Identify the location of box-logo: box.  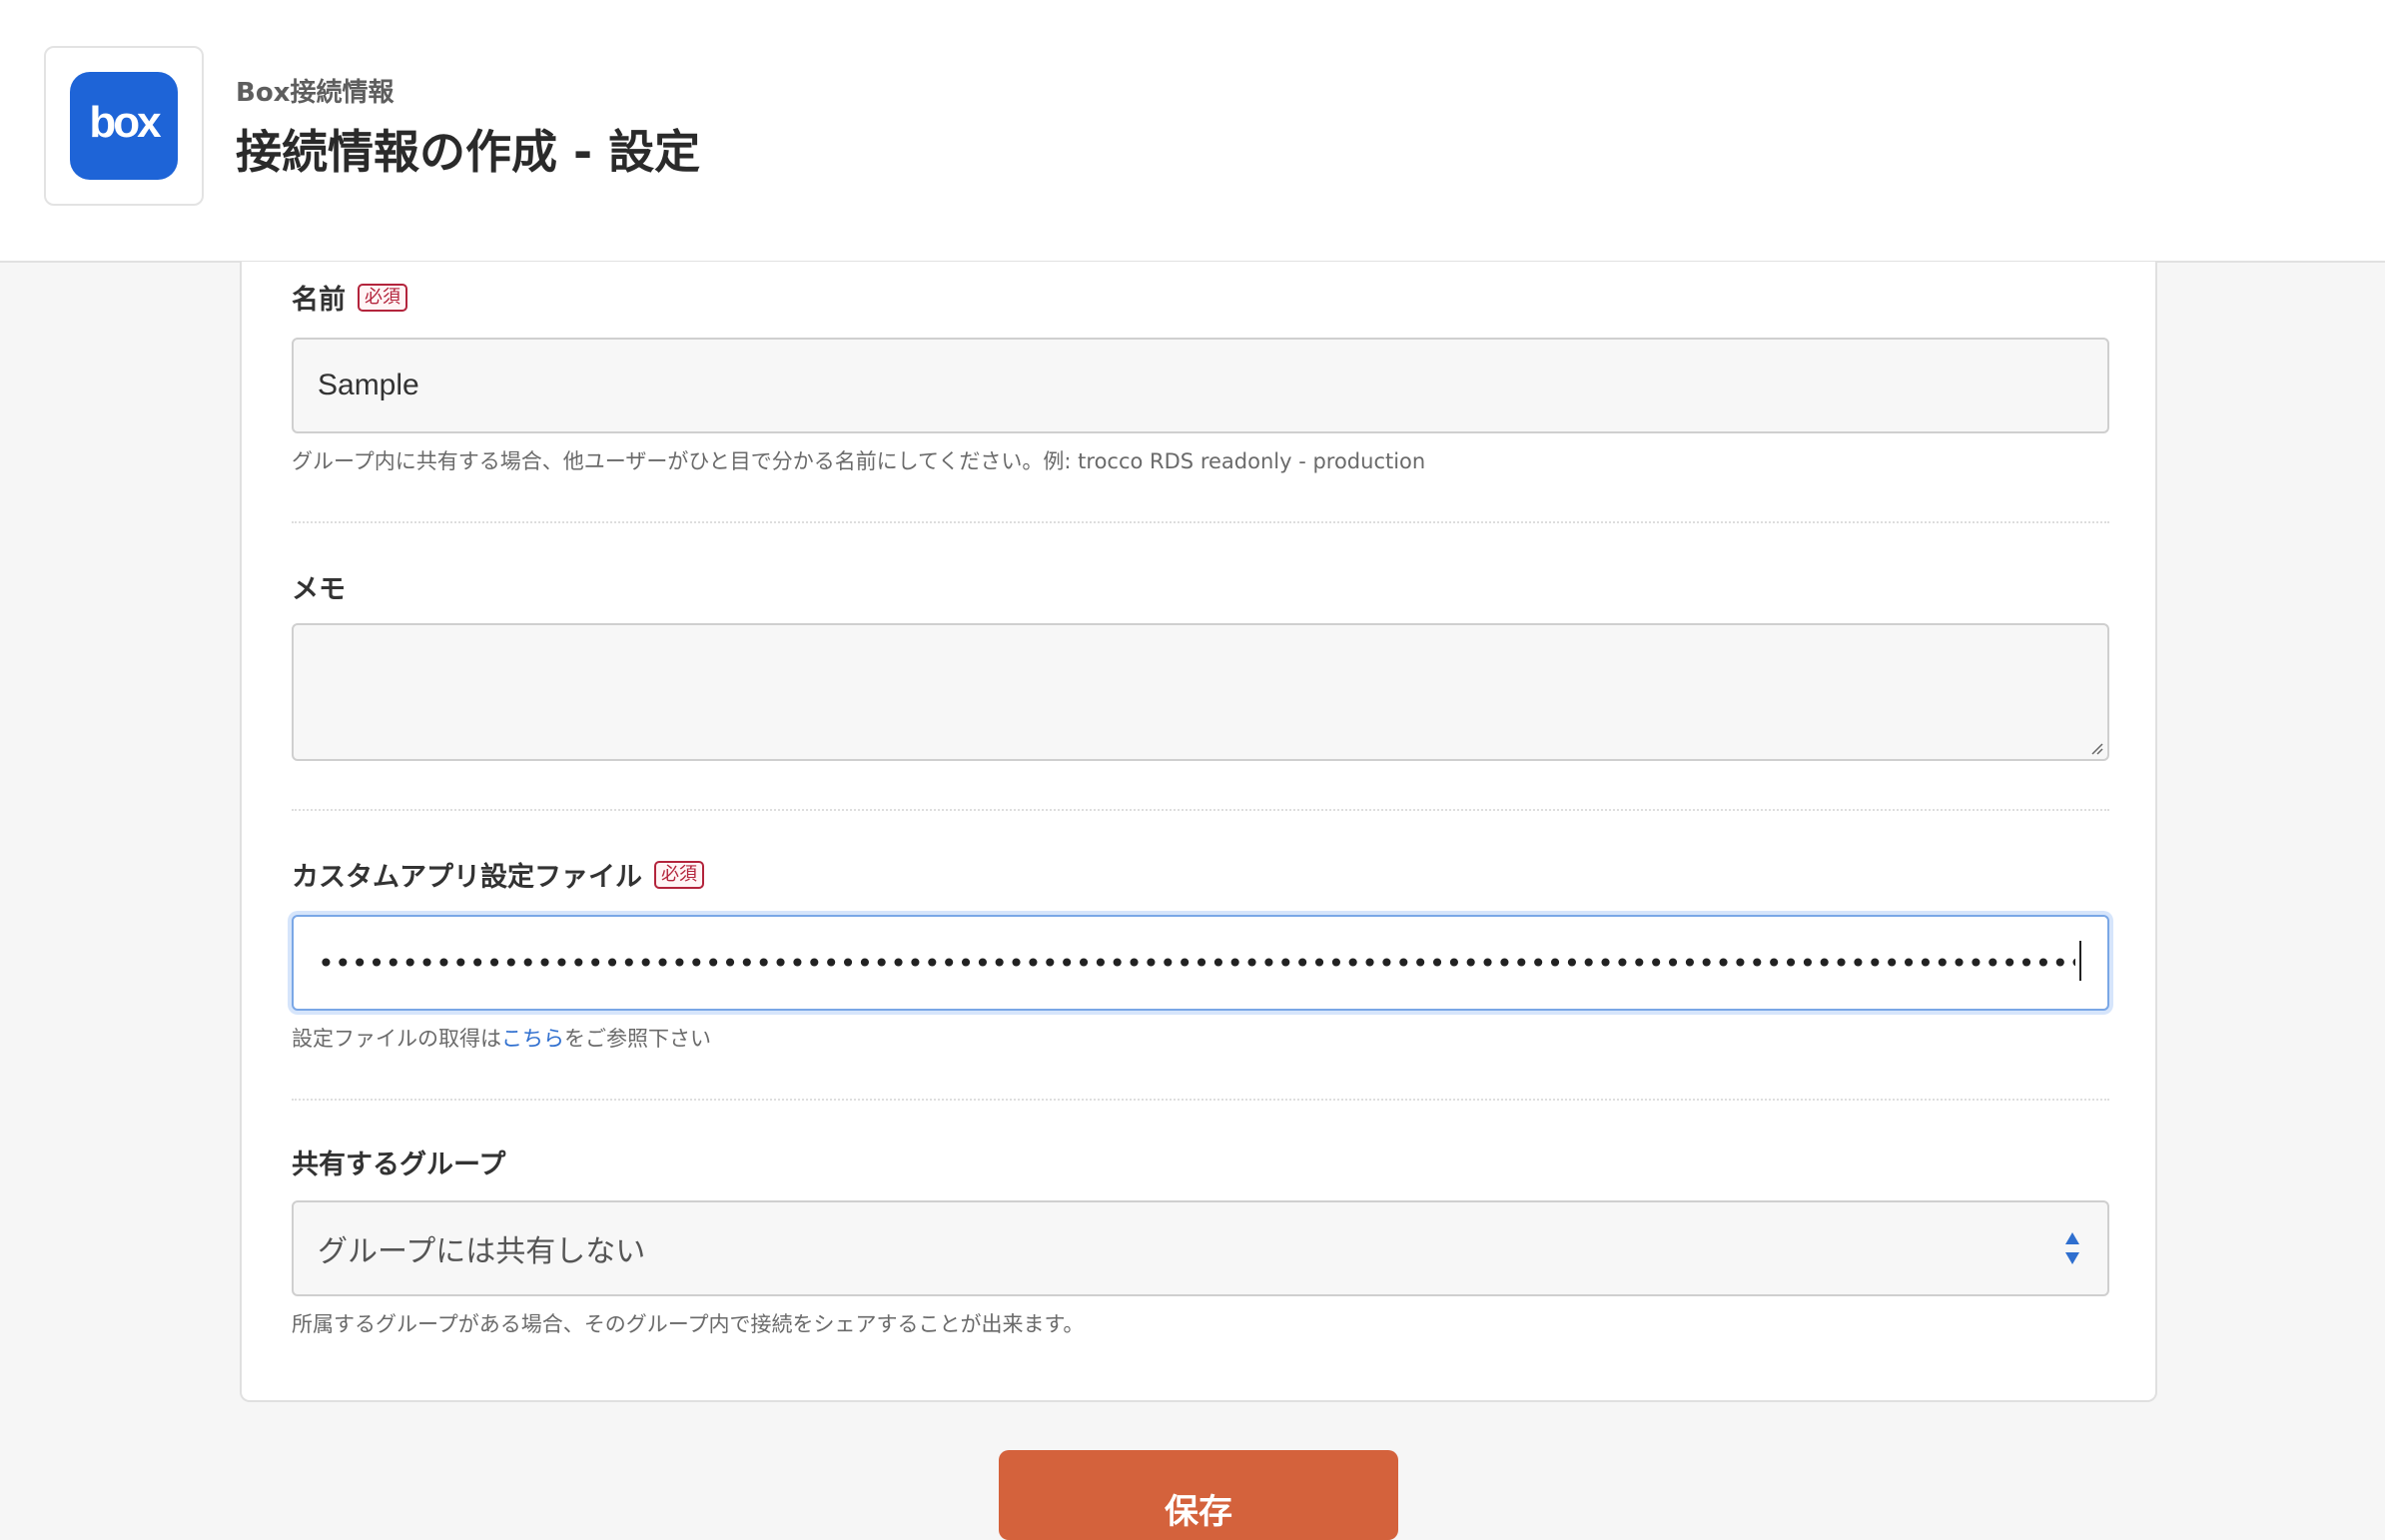
(124, 126).